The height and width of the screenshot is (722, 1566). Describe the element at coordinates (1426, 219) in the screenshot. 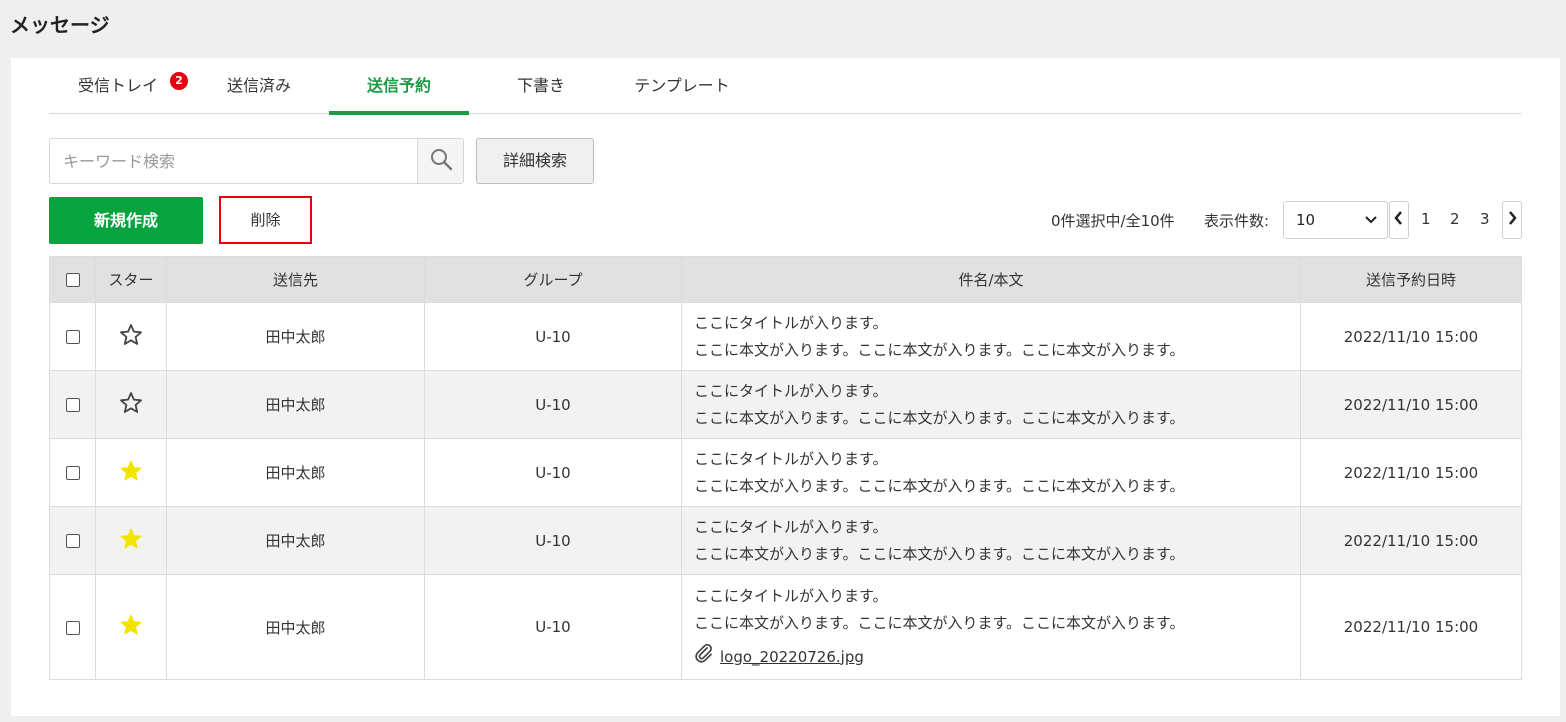

I see `page-1: 1` at that location.